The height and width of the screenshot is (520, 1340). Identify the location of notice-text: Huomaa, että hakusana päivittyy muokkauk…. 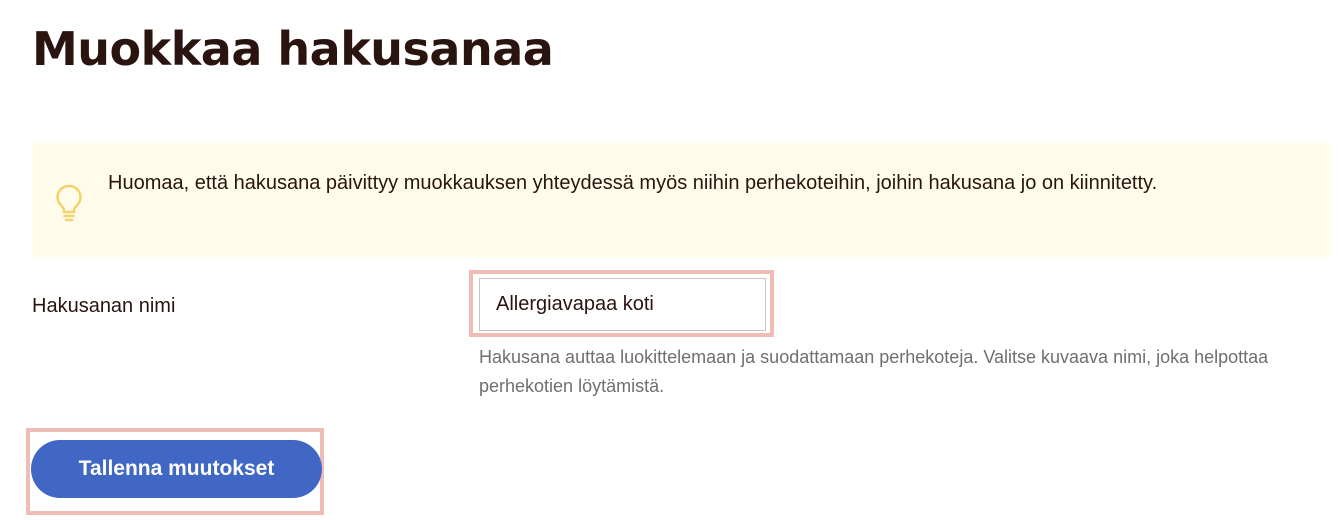
(633, 183).